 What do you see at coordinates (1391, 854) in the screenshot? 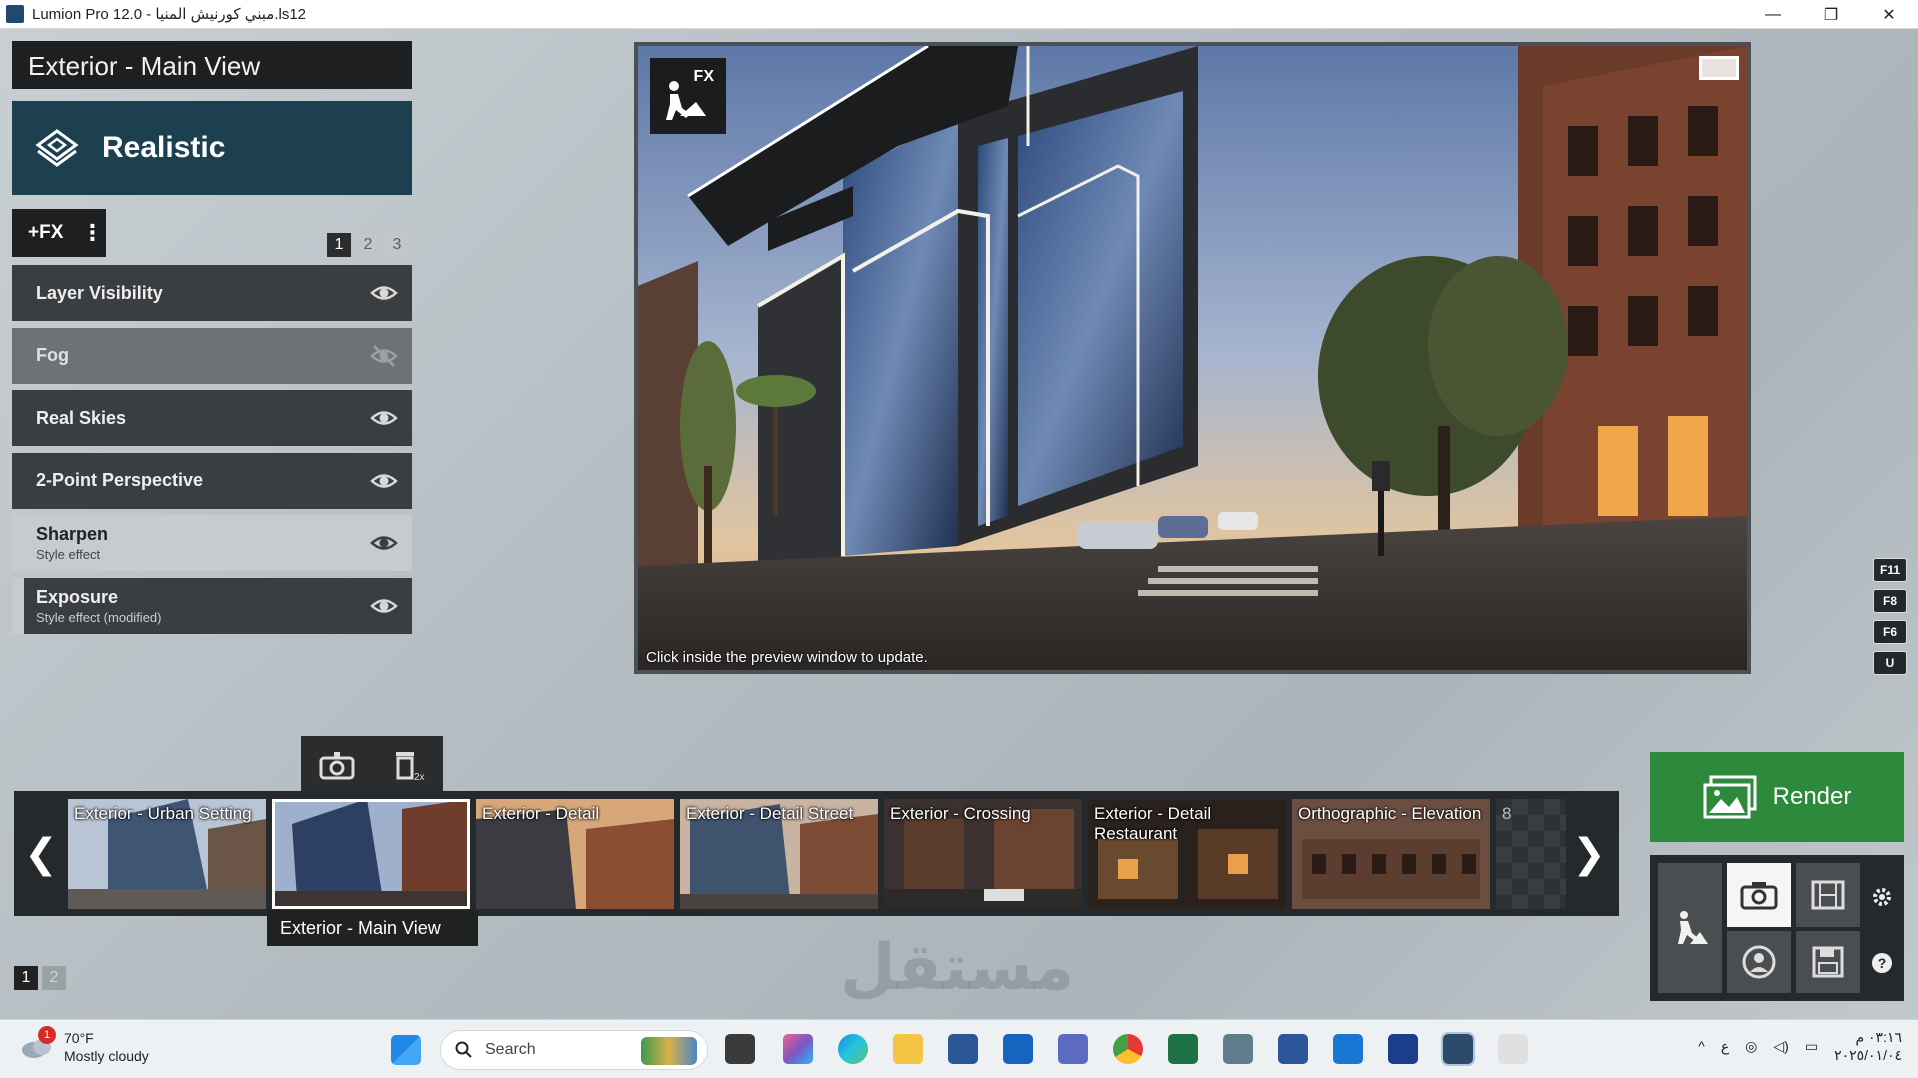
I see `thumb-orthographic-elevation: Orthographic - Elevation` at bounding box center [1391, 854].